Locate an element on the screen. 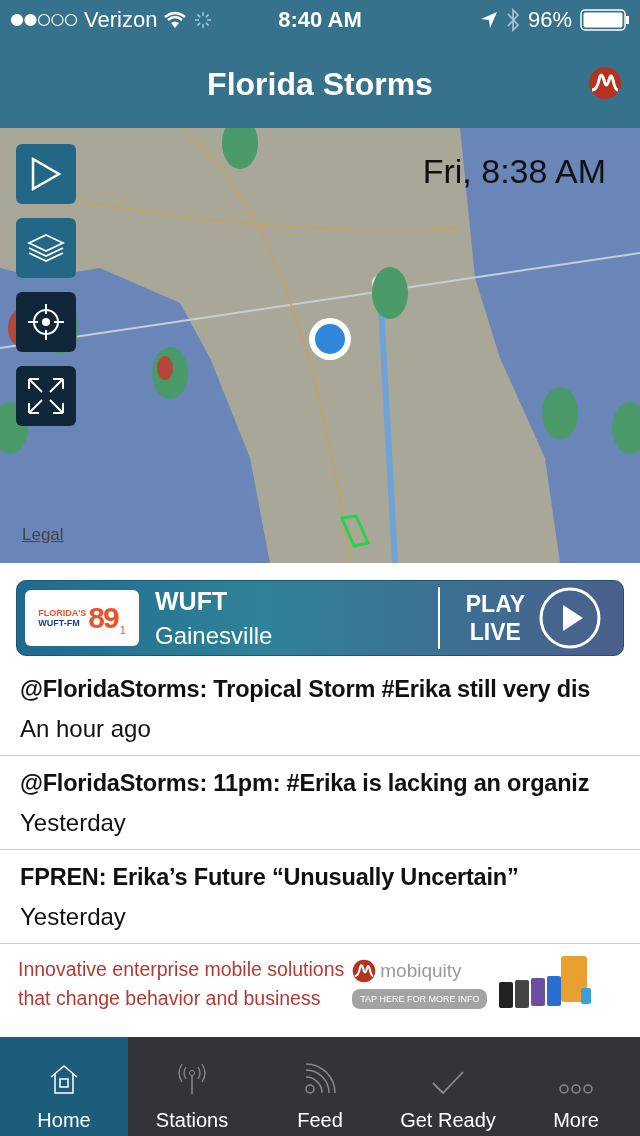  news-headline: @FloridaStorms: 11pm: #Erika is lacking an organiz is located at coordinates (305, 783).